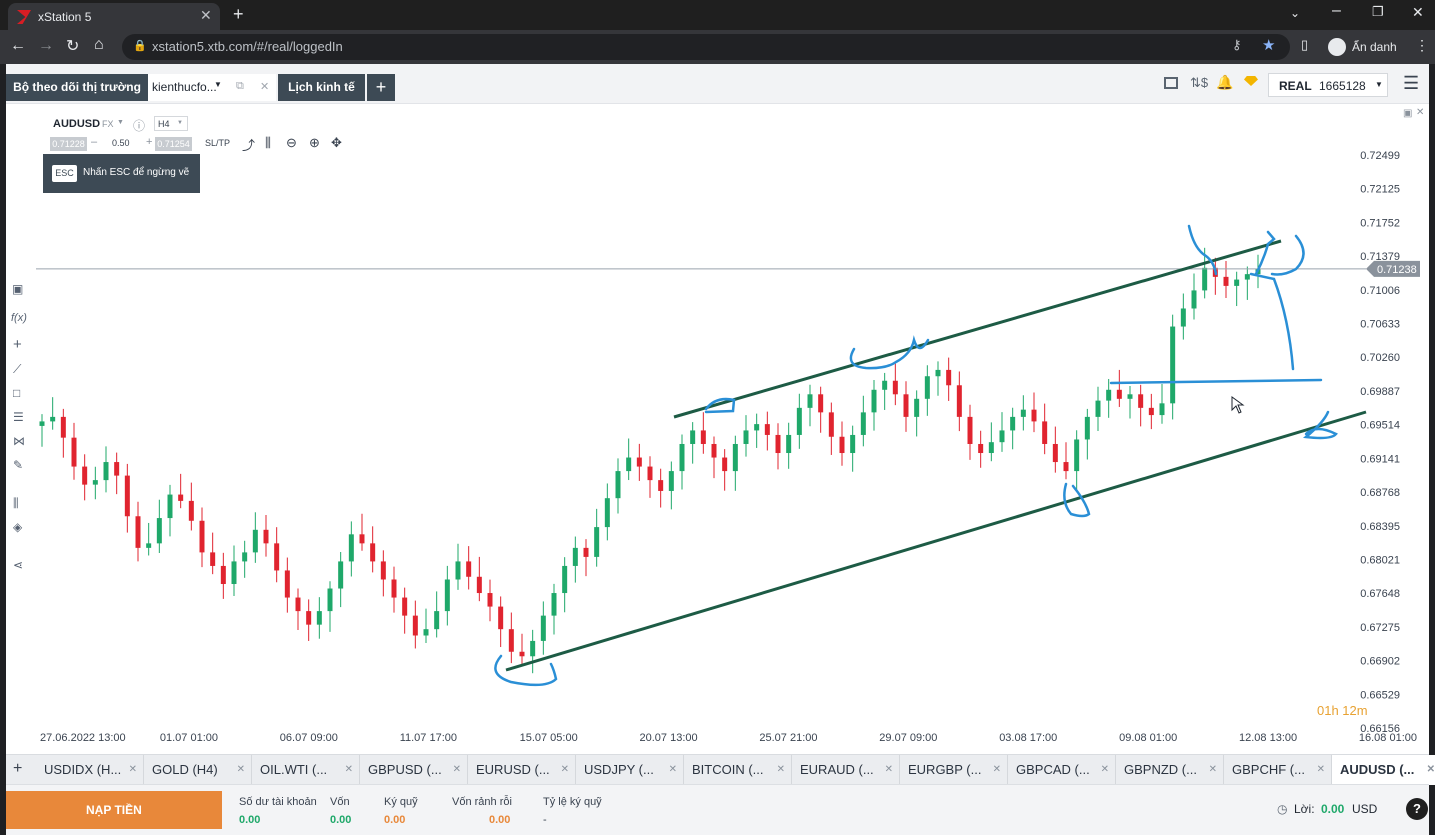  Describe the element at coordinates (1171, 83) in the screenshot. I see `layout-icon` at that location.